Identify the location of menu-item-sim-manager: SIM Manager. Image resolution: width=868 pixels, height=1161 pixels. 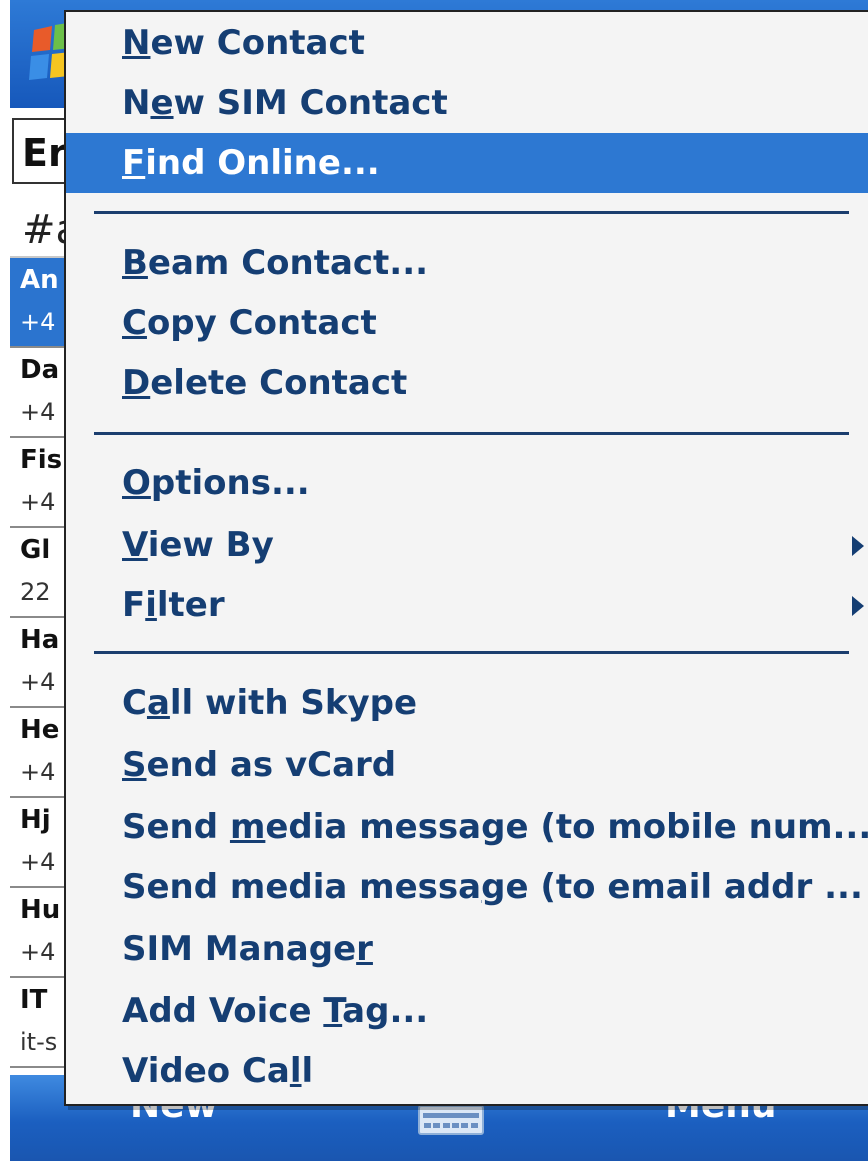
(467, 949).